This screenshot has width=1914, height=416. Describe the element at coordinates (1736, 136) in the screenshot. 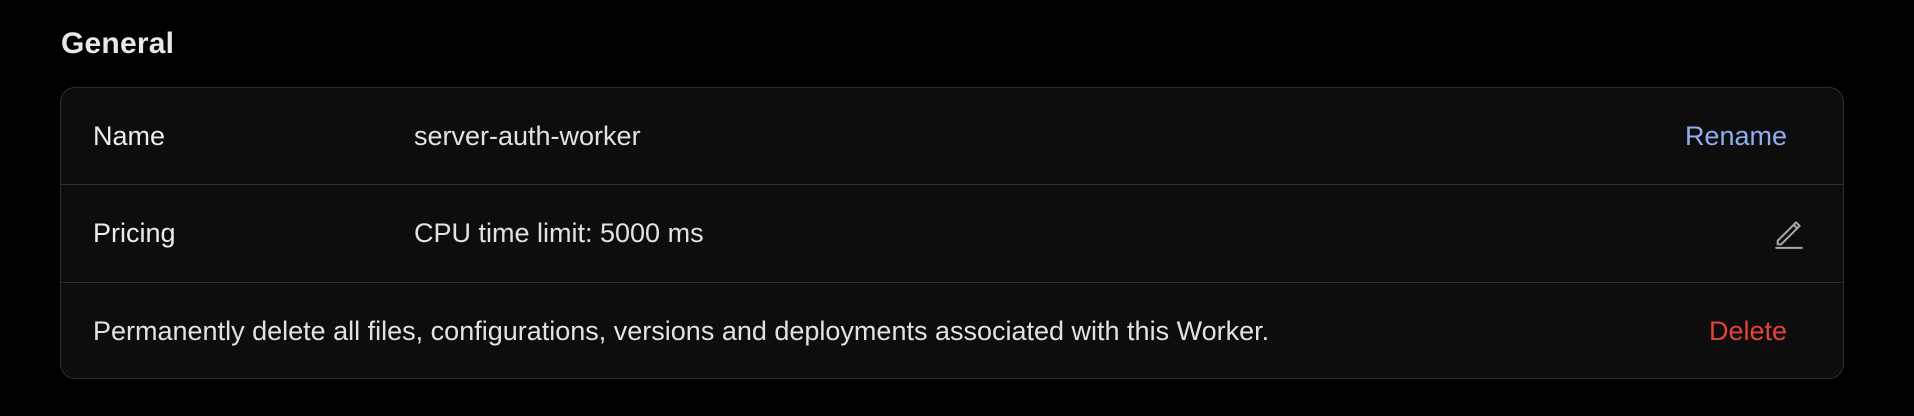

I see `rename-button: Rename` at that location.